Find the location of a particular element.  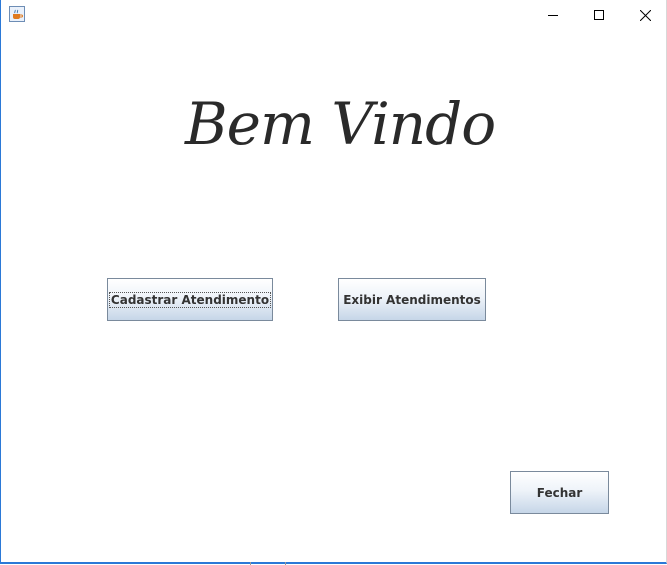

fechar-label: Fechar is located at coordinates (559, 492).